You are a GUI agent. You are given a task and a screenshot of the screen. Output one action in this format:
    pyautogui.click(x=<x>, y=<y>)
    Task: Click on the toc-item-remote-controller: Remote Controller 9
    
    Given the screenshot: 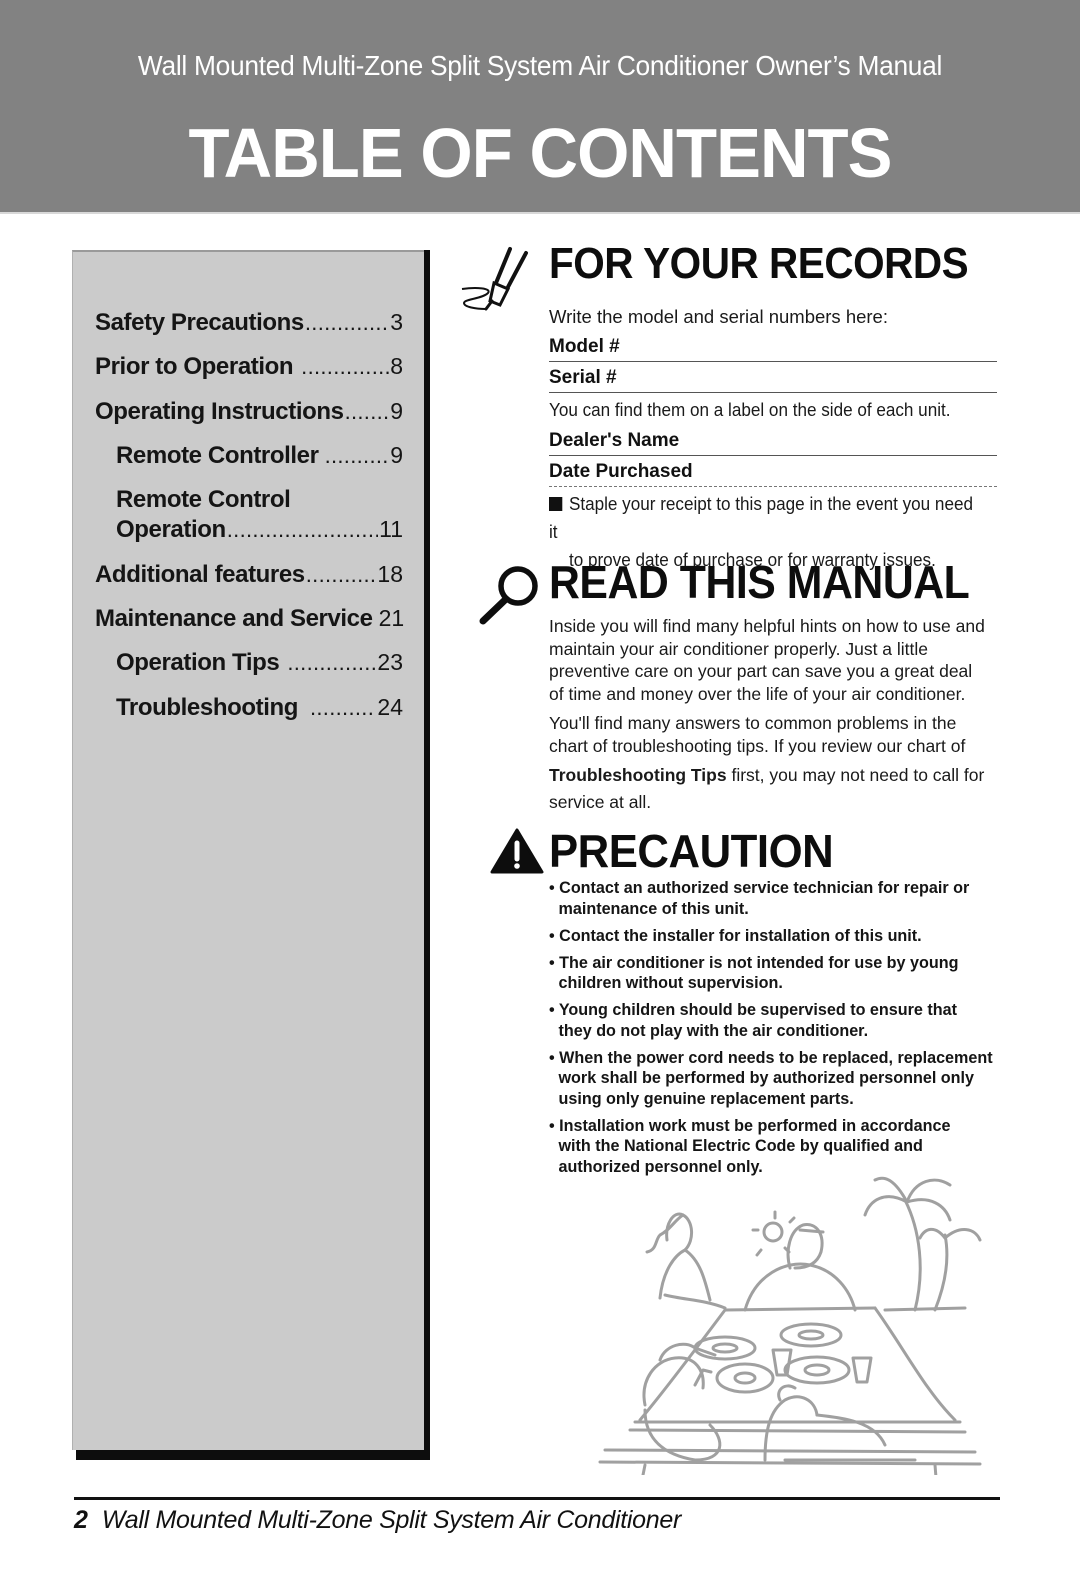 What is the action you would take?
    pyautogui.click(x=259, y=456)
    